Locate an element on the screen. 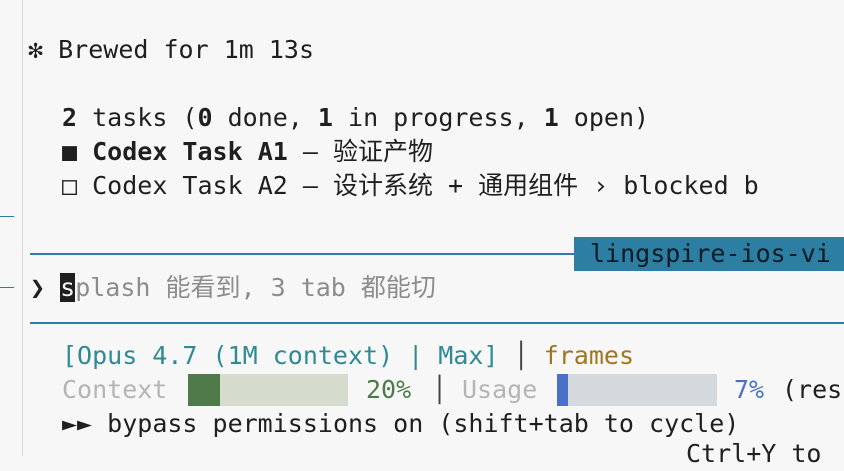 Image resolution: width=844 pixels, height=471 pixels. task-label: Codex Task A2 is located at coordinates (190, 185).